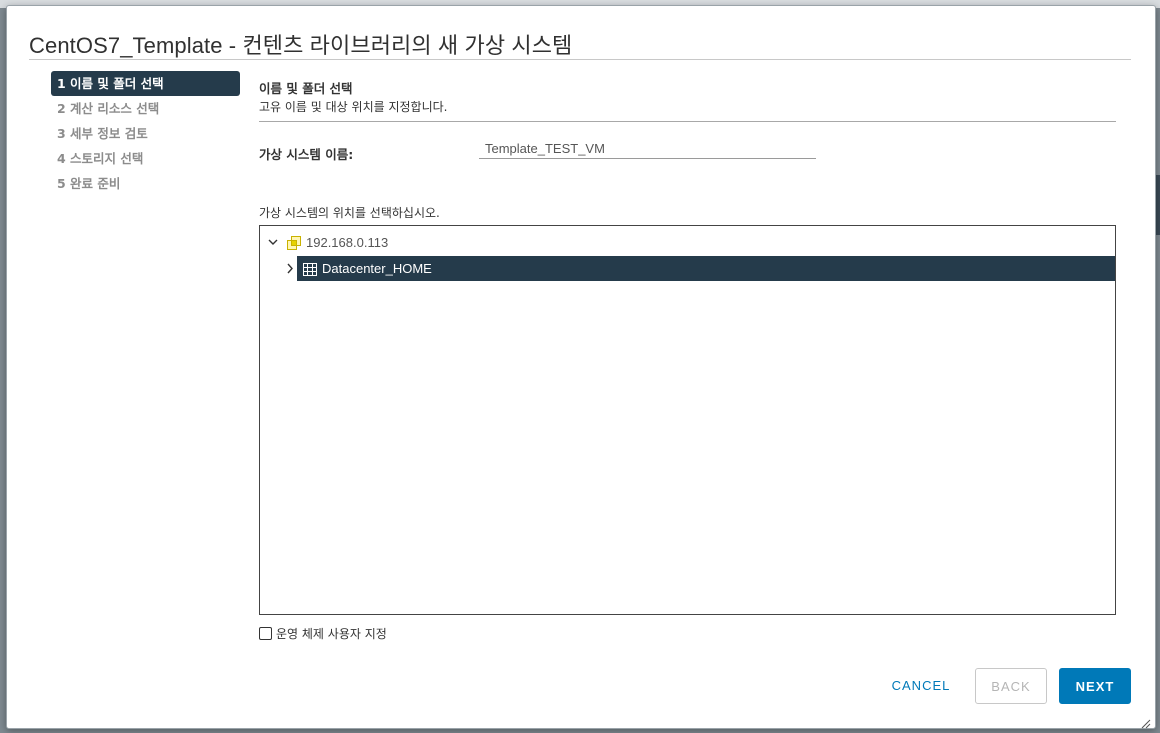 The height and width of the screenshot is (733, 1160). I want to click on vm-name-label: 가상 시스템 이름:, so click(306, 154).